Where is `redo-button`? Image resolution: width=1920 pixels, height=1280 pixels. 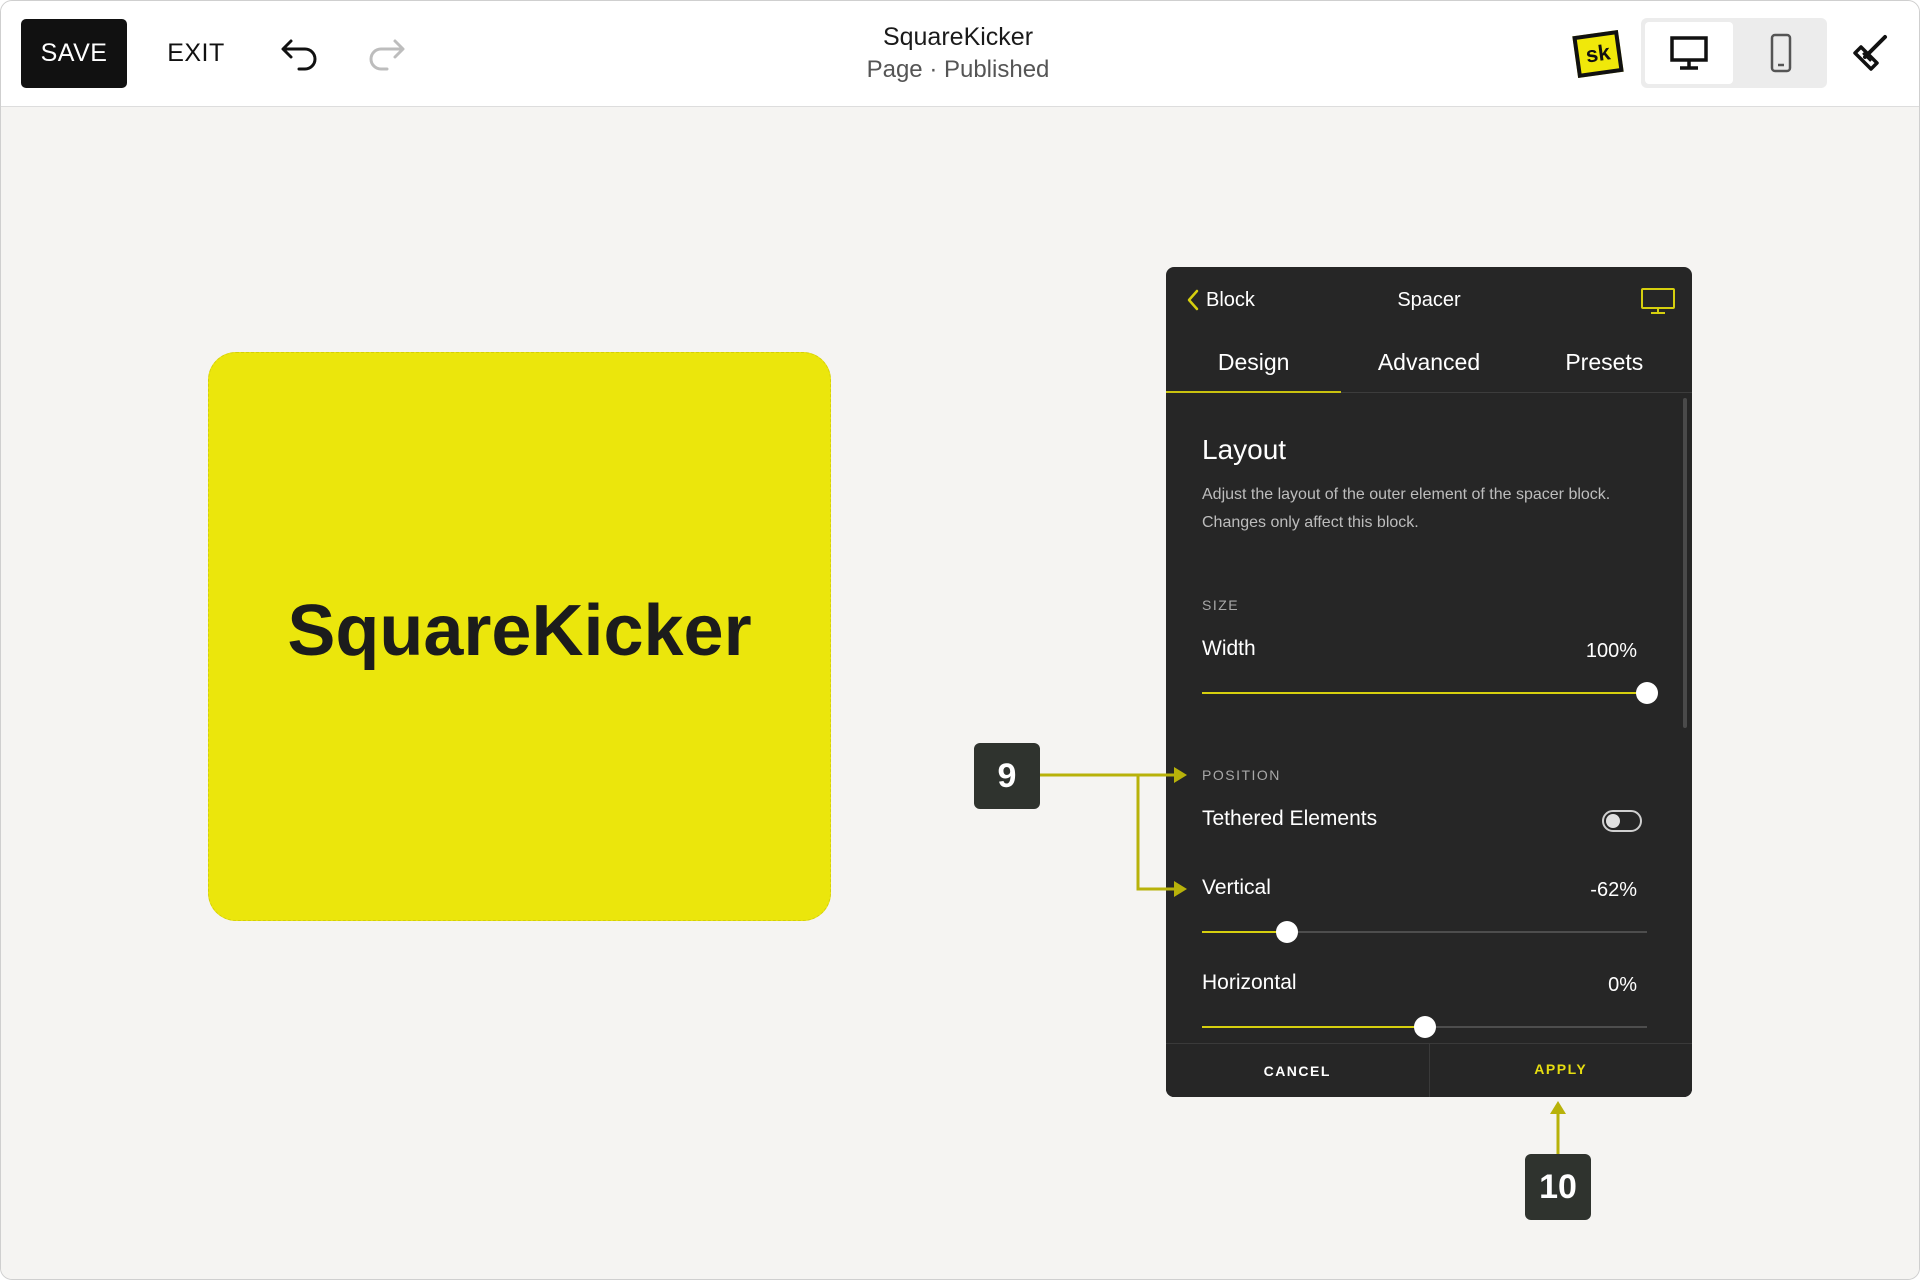 redo-button is located at coordinates (386, 54).